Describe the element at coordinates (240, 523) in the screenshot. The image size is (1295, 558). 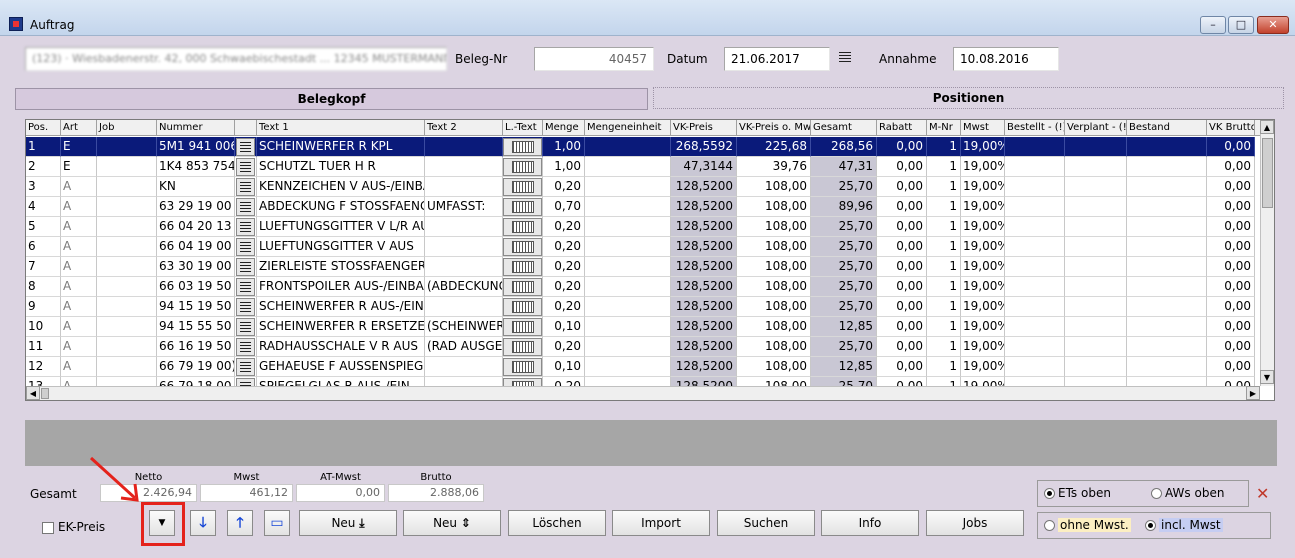
I see `move-up-button: 🡑` at that location.